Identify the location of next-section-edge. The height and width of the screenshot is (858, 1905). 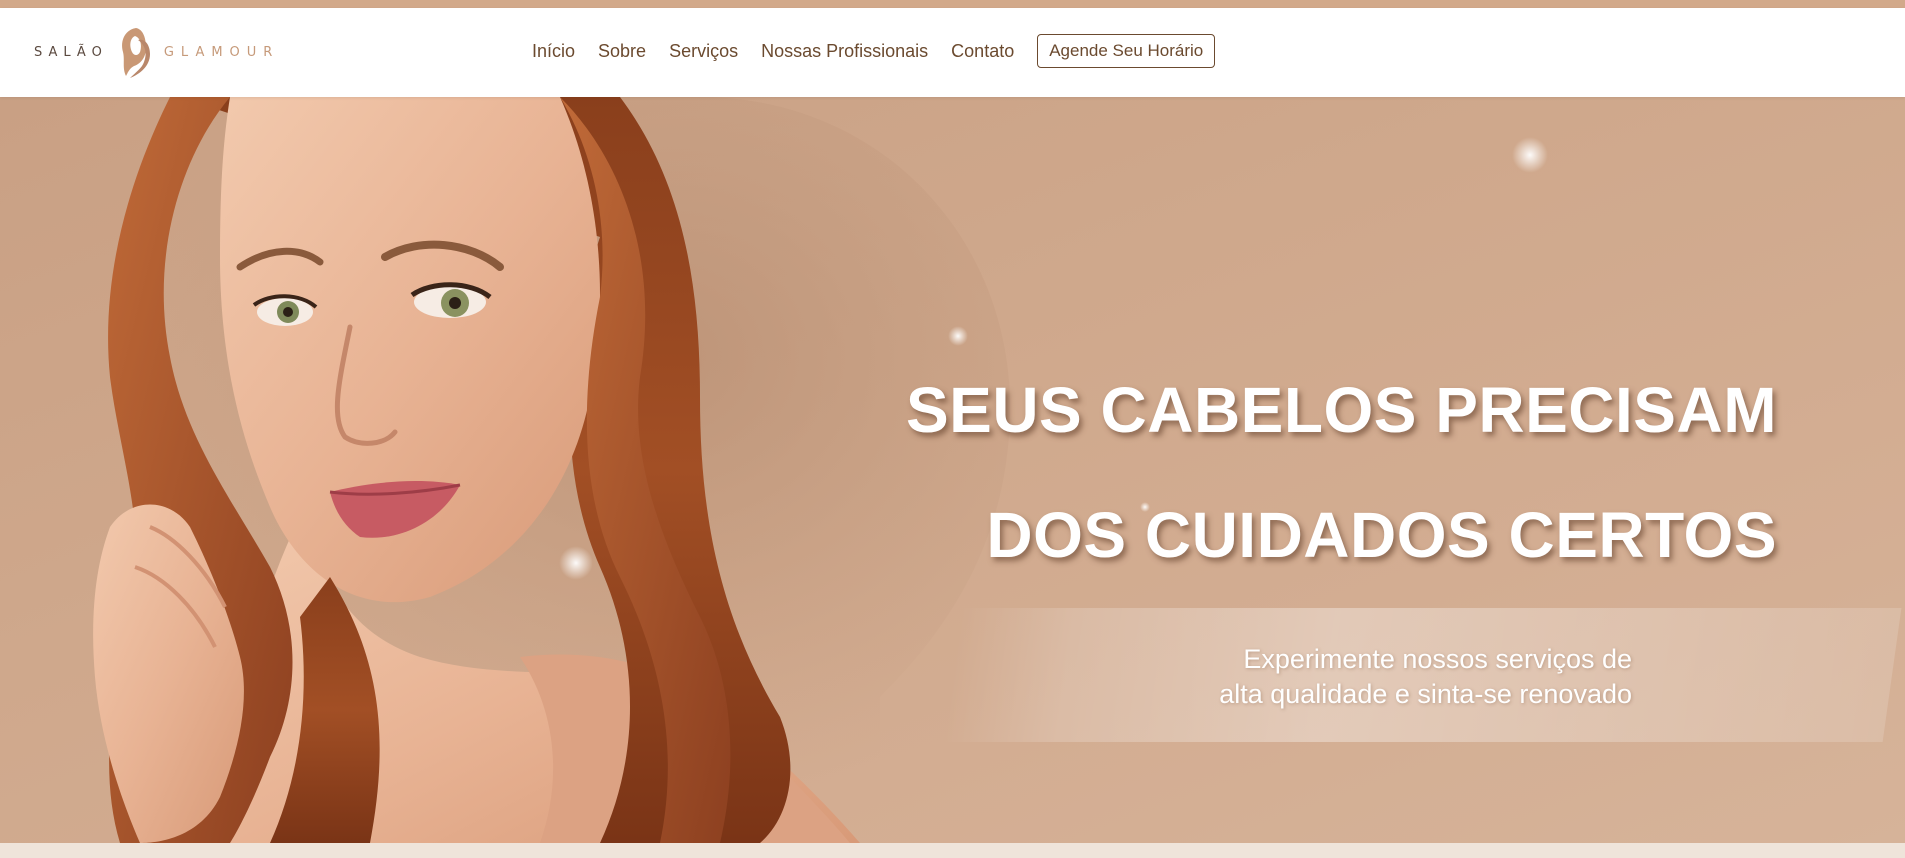
(952, 850).